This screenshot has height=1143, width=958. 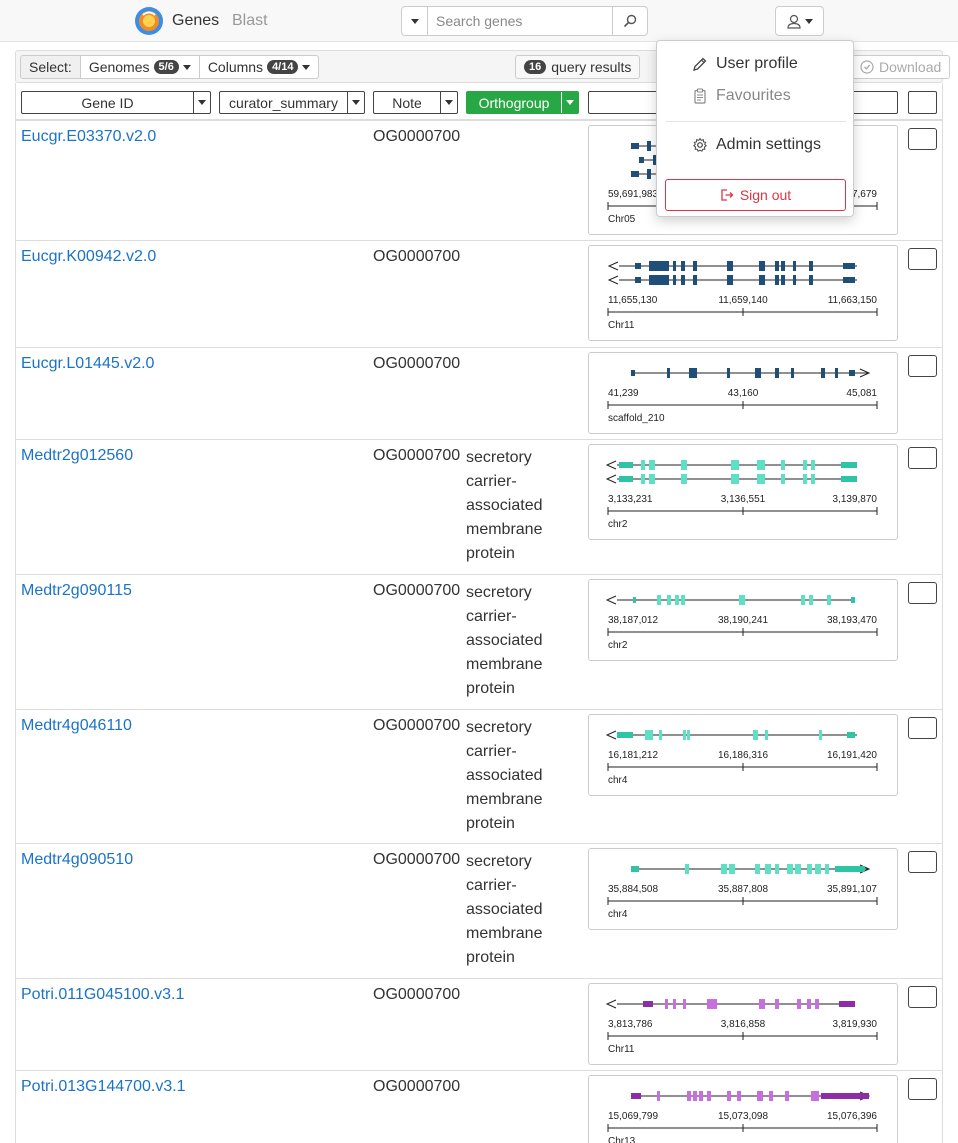 I want to click on gene-model-svg: 15,069,799 15,073,098 15,076,396 Chr13, so click(x=742, y=1117).